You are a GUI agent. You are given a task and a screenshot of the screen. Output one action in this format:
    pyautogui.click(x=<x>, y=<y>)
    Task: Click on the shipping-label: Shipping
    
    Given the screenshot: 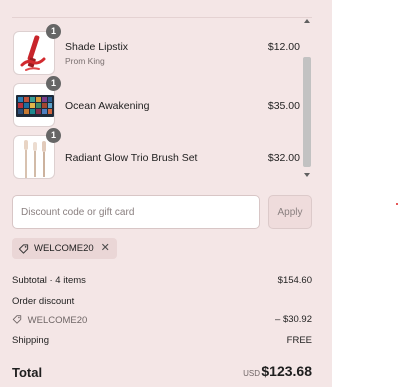 What is the action you would take?
    pyautogui.click(x=30, y=340)
    